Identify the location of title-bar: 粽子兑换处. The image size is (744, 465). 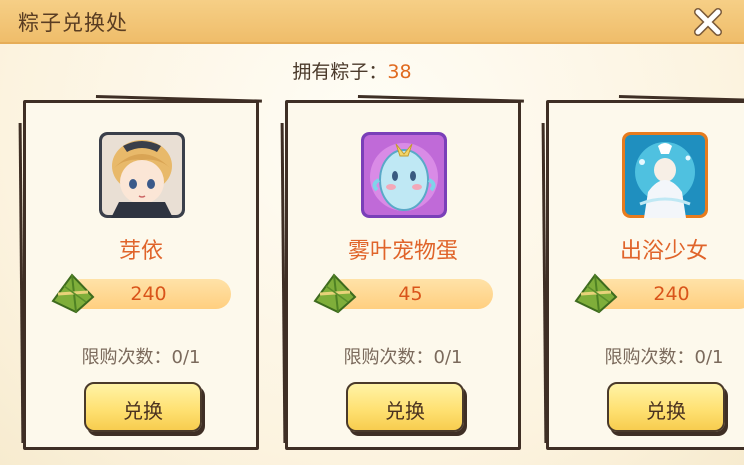
(372, 22).